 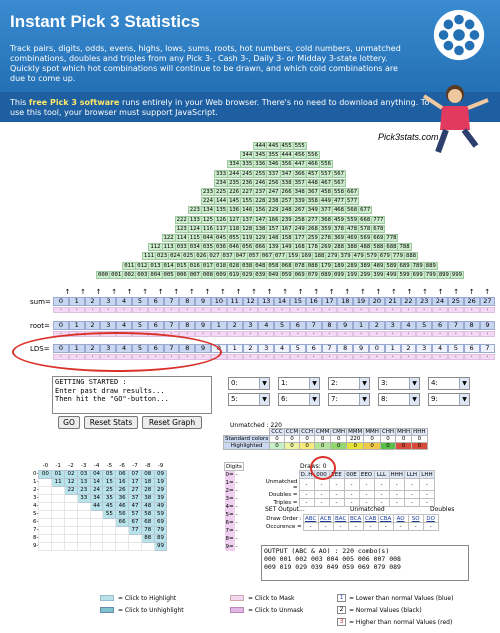 I want to click on grid-cell: 22, so click(x=71, y=490).